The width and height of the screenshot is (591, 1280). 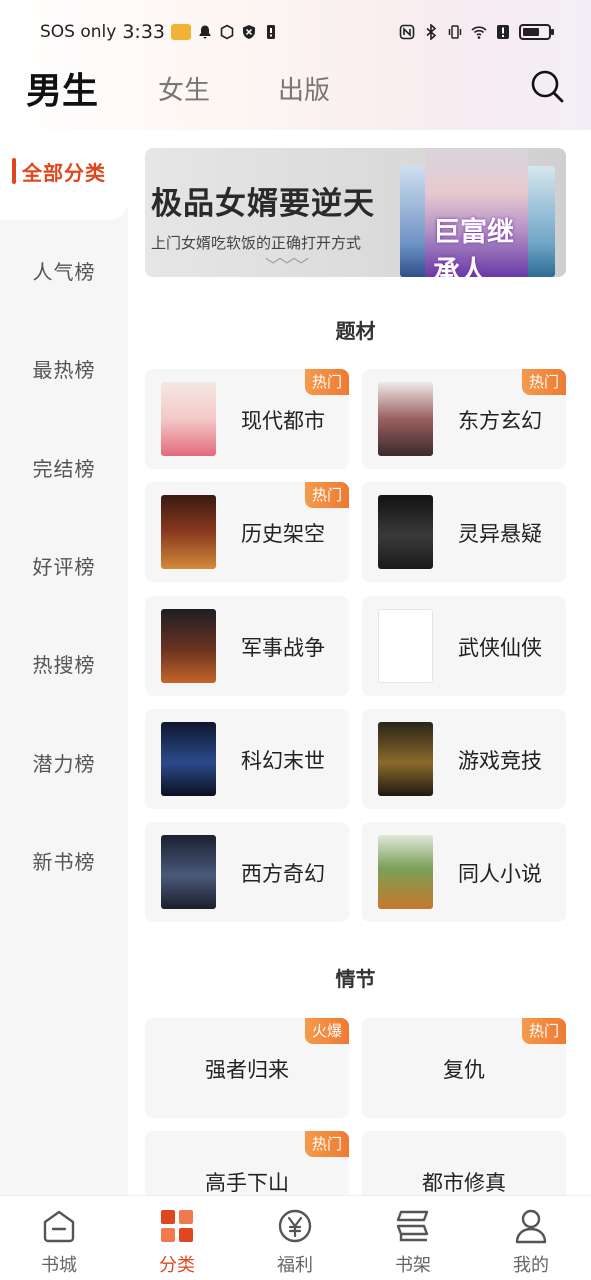 I want to click on category-label: 同人小说, so click(x=500, y=874).